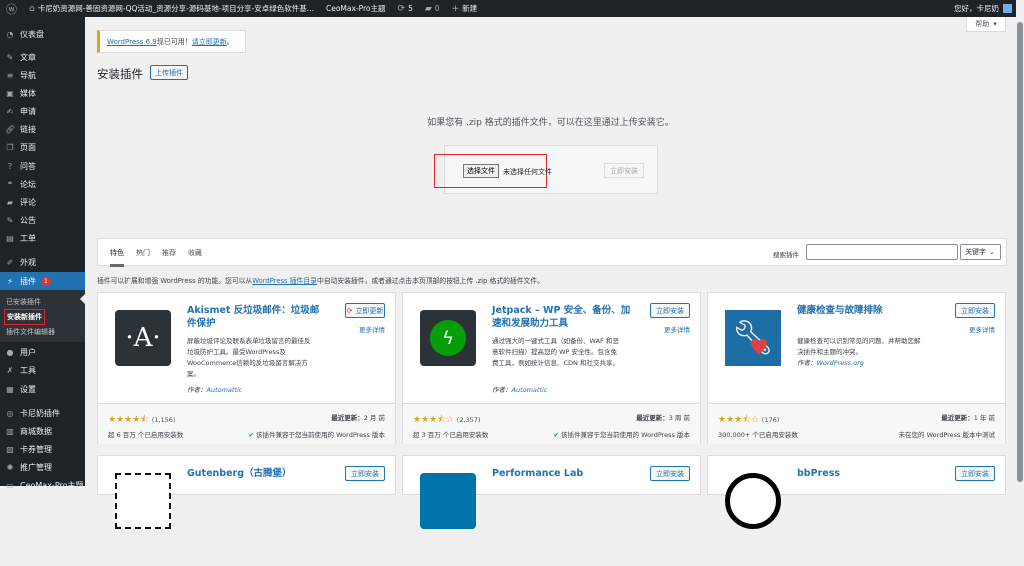  I want to click on sidebar-item-16: ▦ 设置, so click(42, 389).